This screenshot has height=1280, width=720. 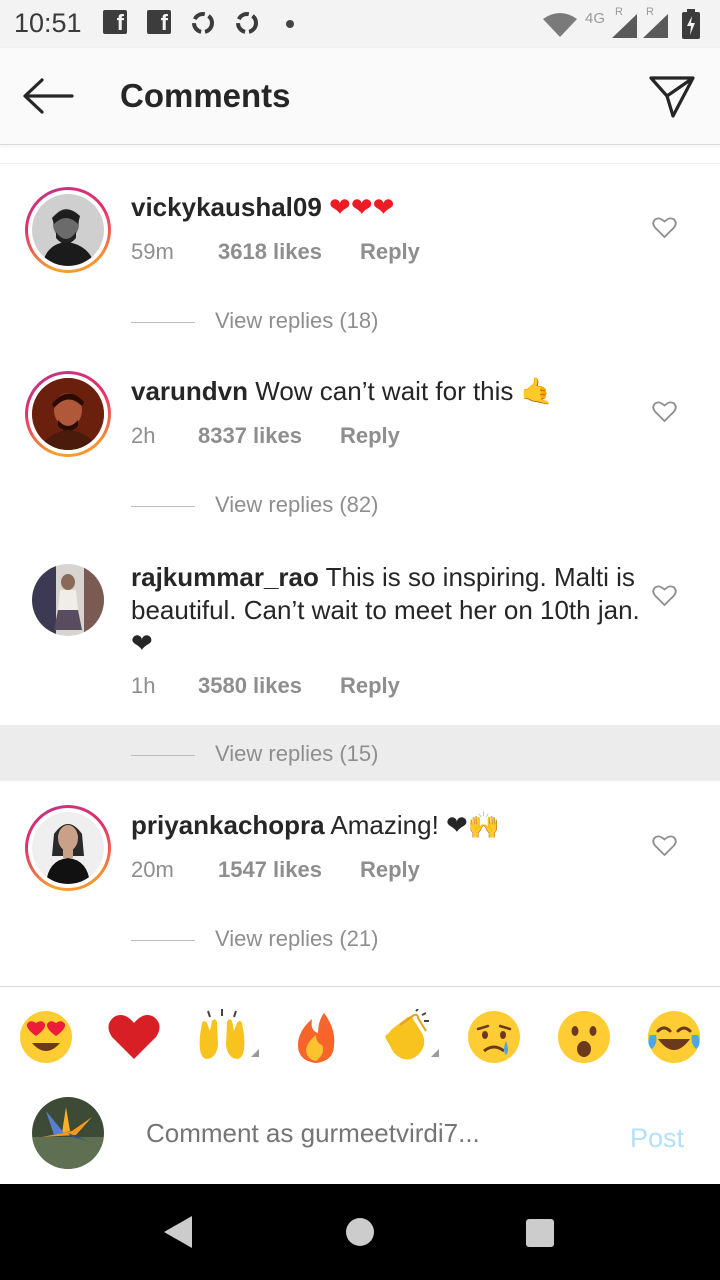 I want to click on comment-body: ❤❤❤, so click(x=358, y=207).